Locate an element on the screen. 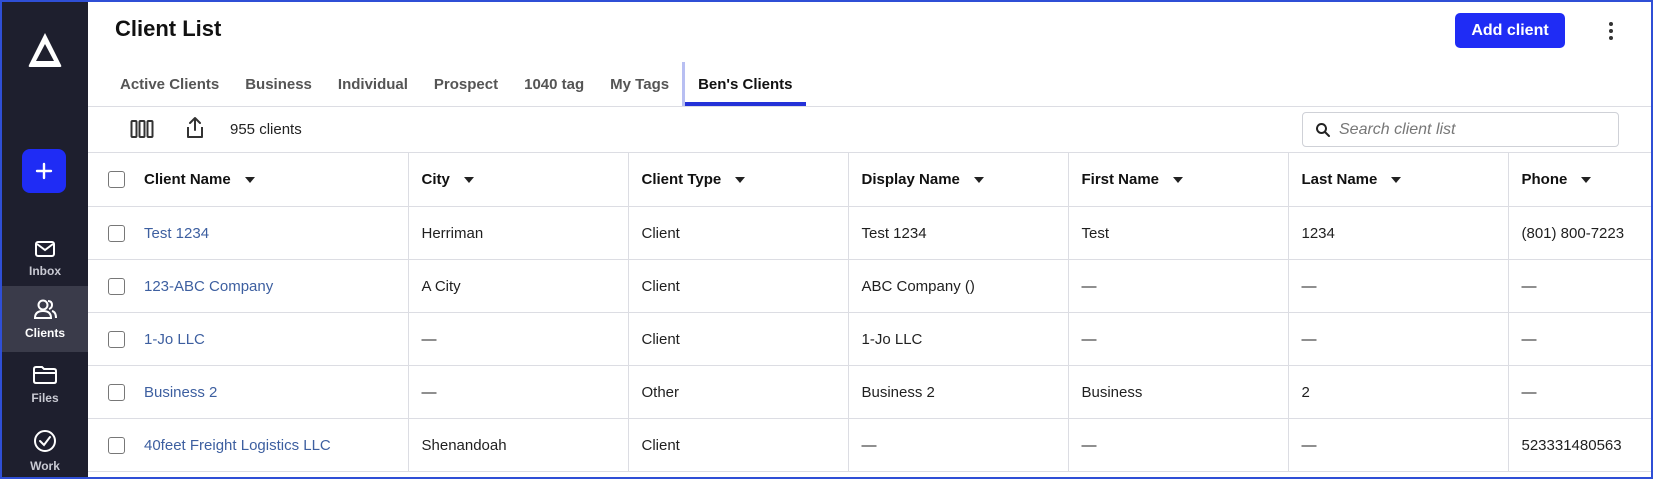 This screenshot has height=479, width=1653. table-row: 1-Jo LLC — Client 1-Jo LLC — — — is located at coordinates (869, 339).